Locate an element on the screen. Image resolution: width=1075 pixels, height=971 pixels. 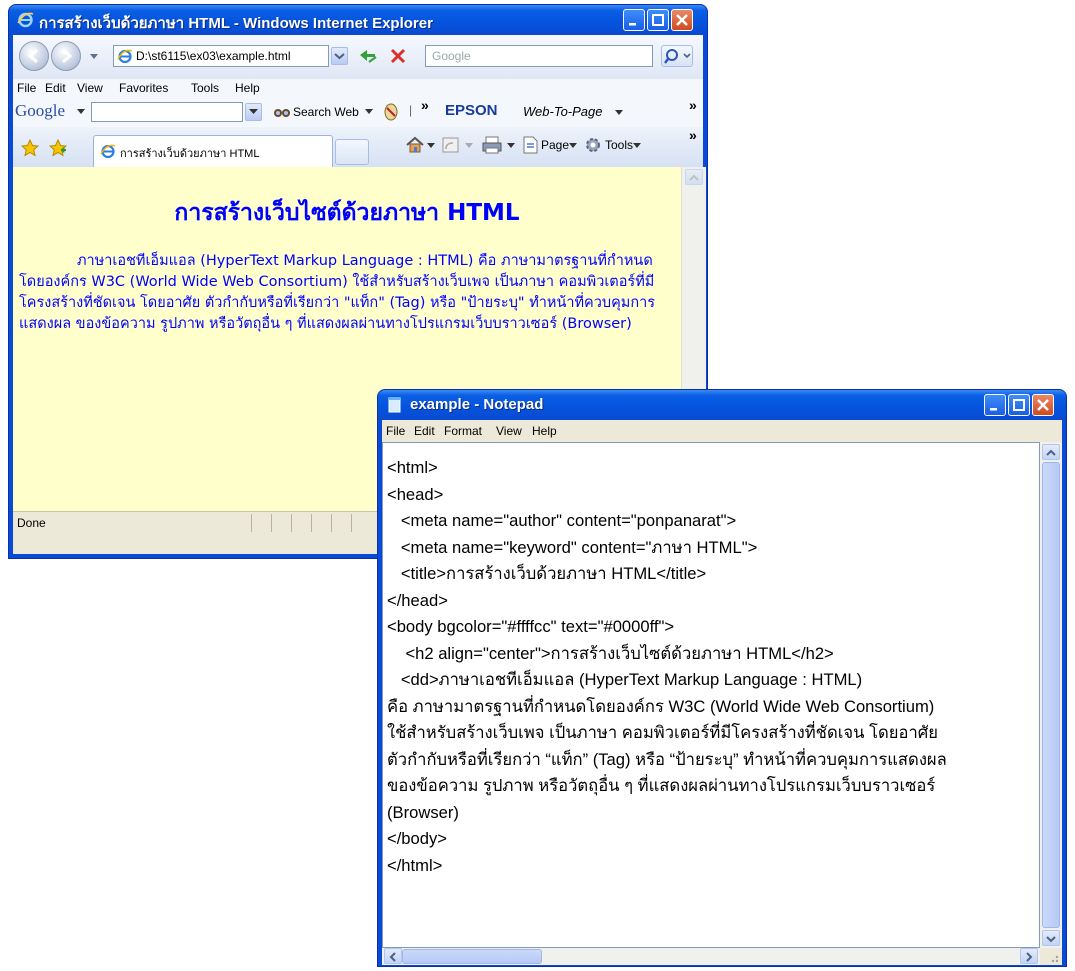
notepad-menu-bar: File Edit Format View Help is located at coordinates (722, 431).